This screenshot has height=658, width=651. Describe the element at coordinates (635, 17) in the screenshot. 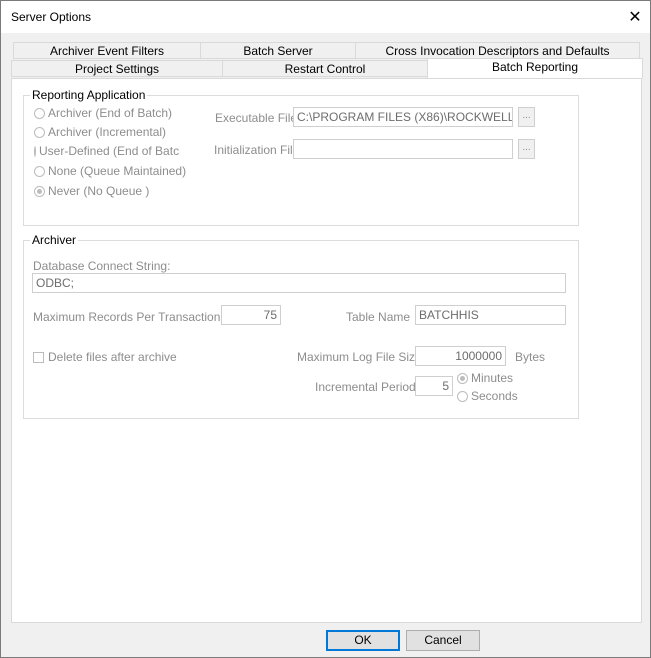

I see `close-icon: ✕` at that location.